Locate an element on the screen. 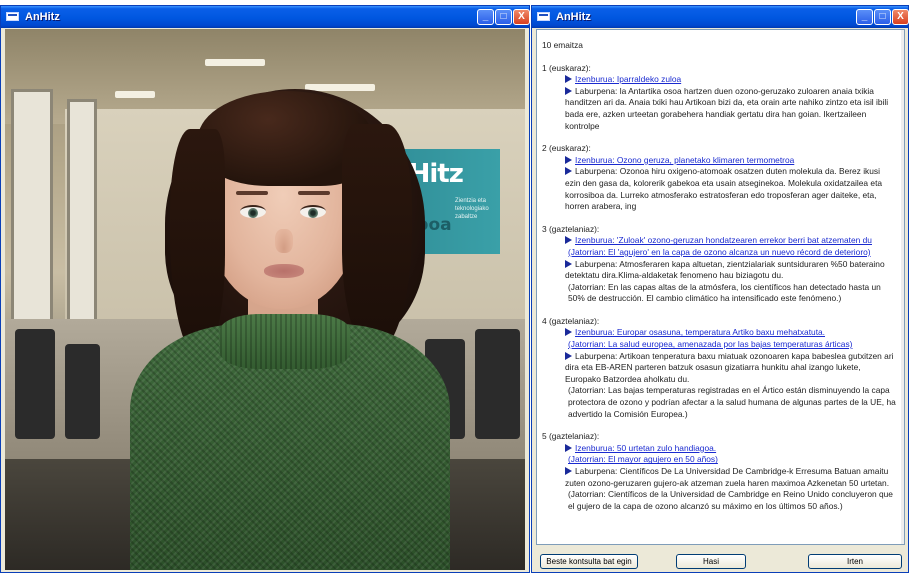 The height and width of the screenshot is (573, 909). avatar-left-eye is located at coordinates (253, 211).